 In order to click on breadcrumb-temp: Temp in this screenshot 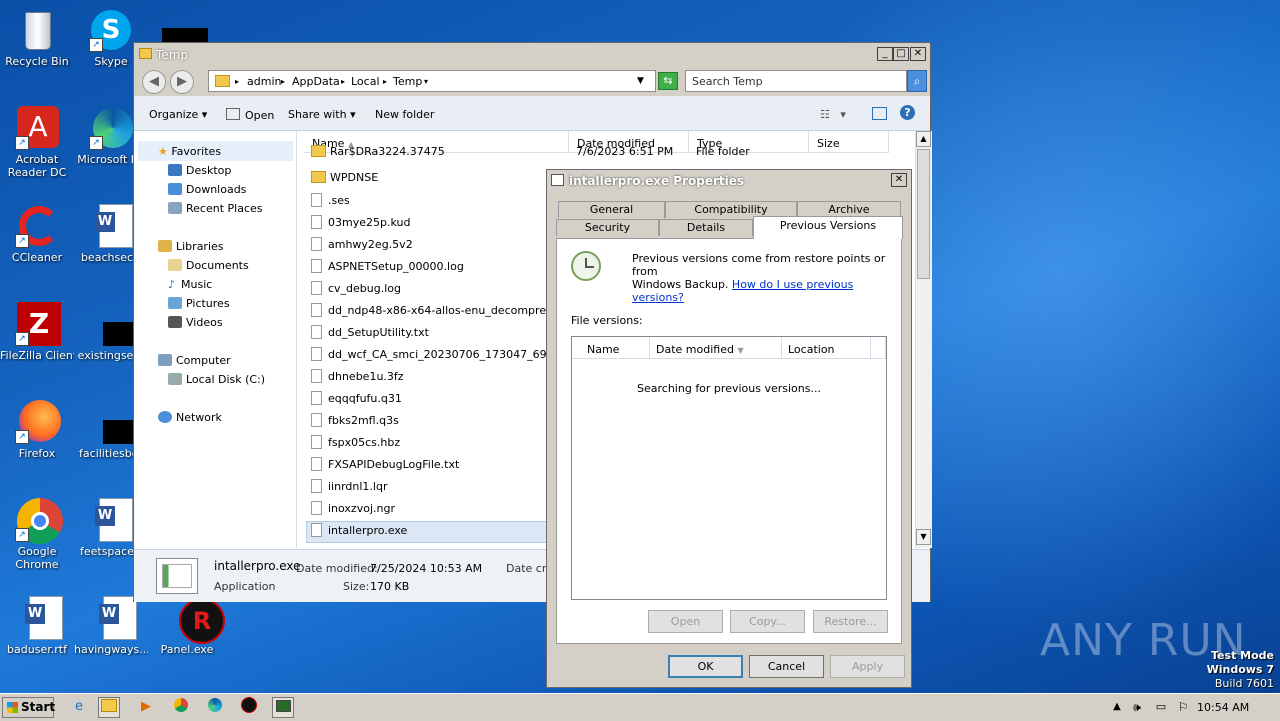, I will do `click(407, 81)`.